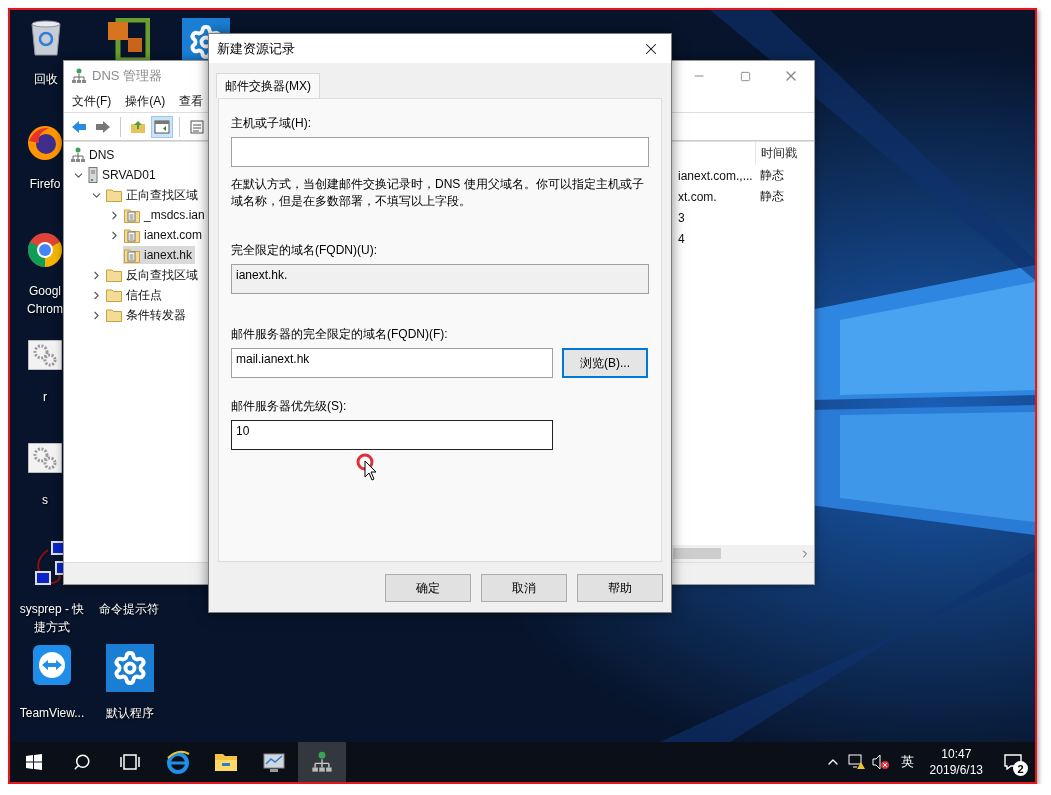 The width and height of the screenshot is (1051, 795). What do you see at coordinates (135, 295) in the screenshot?
I see `tree-item: 信任点` at bounding box center [135, 295].